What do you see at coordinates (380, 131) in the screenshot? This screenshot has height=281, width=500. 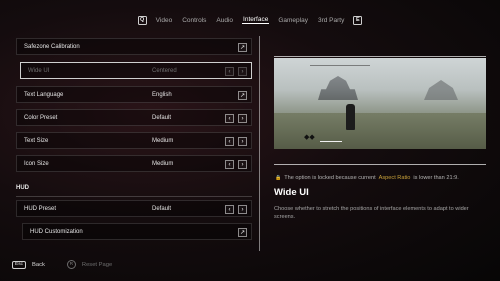 I see `preview-ground` at bounding box center [380, 131].